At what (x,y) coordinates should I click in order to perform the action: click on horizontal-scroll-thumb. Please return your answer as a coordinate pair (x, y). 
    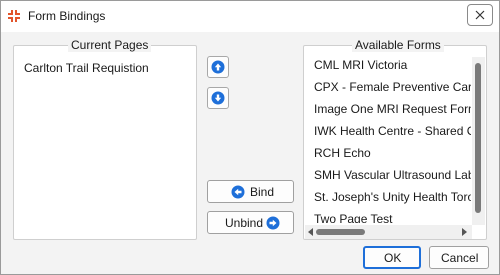
    Looking at the image, I should click on (340, 232).